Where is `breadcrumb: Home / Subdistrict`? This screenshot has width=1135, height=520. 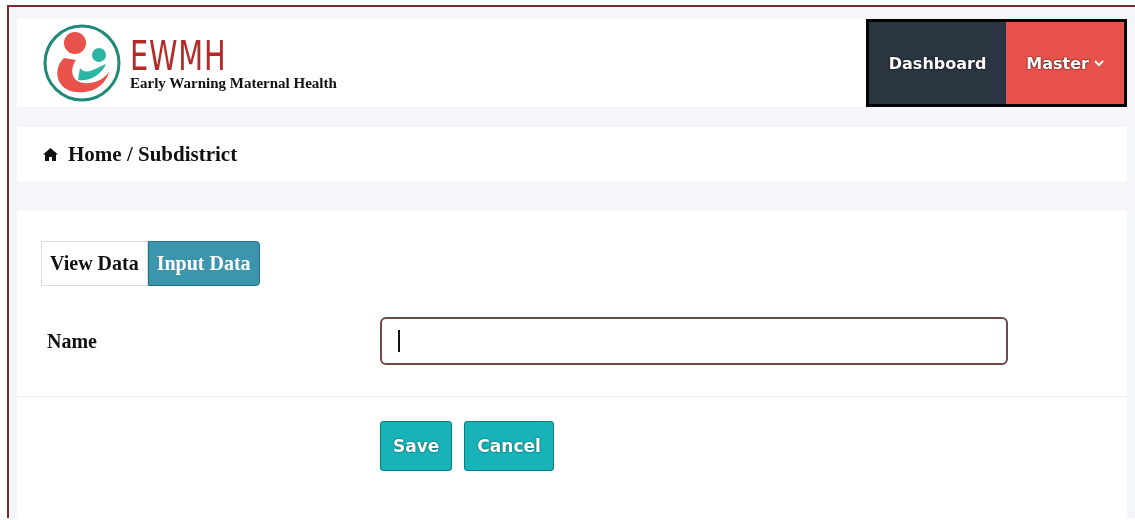 breadcrumb: Home / Subdistrict is located at coordinates (153, 154).